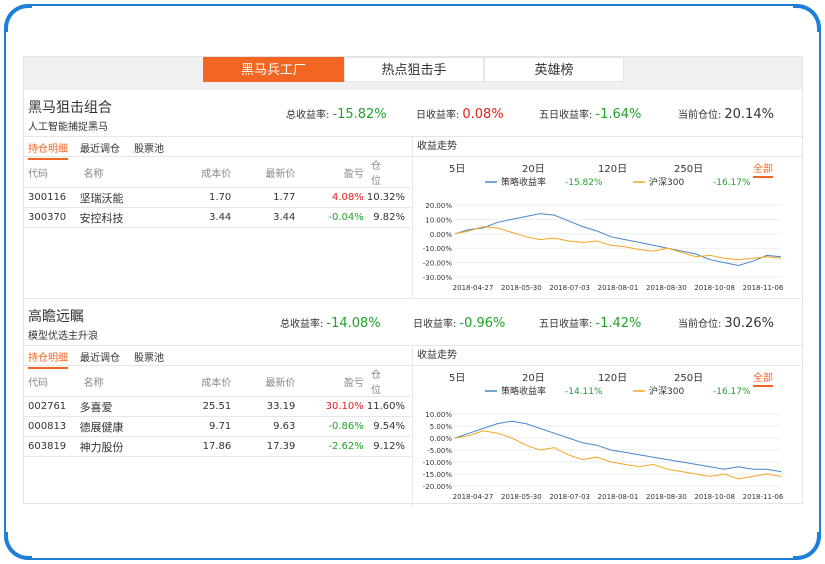  I want to click on x-tick-label: 2018-08-01, so click(618, 497).